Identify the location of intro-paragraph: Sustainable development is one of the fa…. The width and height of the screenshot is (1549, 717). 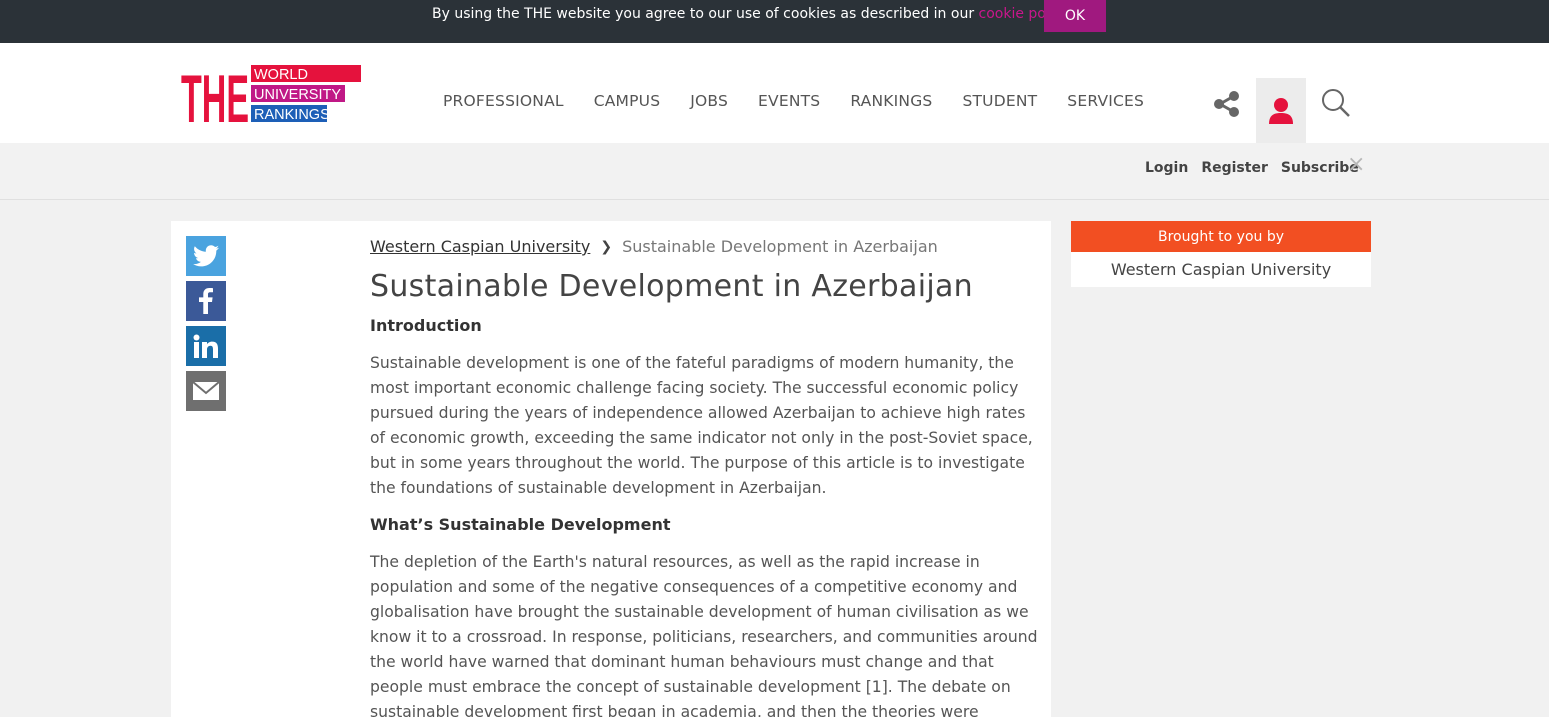
(701, 425).